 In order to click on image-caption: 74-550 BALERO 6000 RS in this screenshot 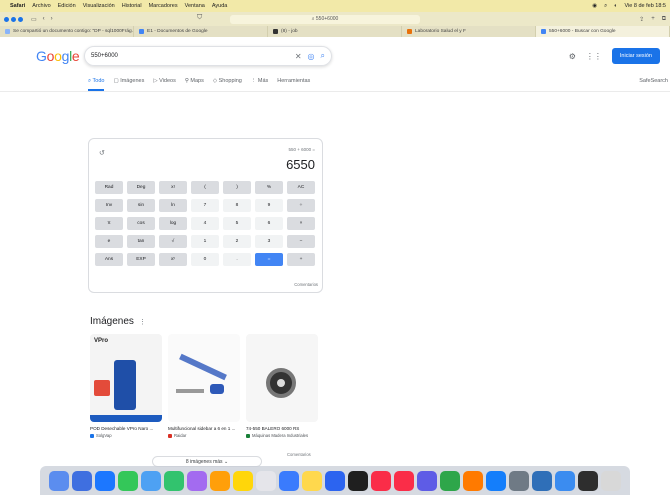, I will do `click(282, 428)`.